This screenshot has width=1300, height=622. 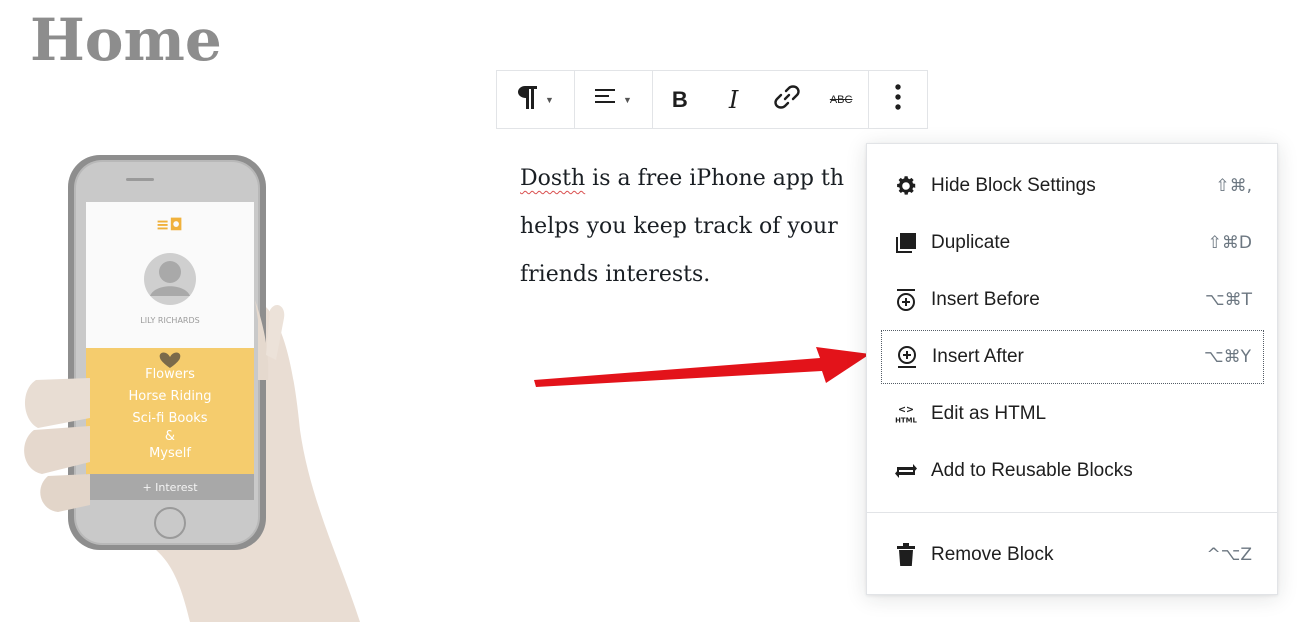 I want to click on strikethrough-icon: ABC, so click(x=841, y=99).